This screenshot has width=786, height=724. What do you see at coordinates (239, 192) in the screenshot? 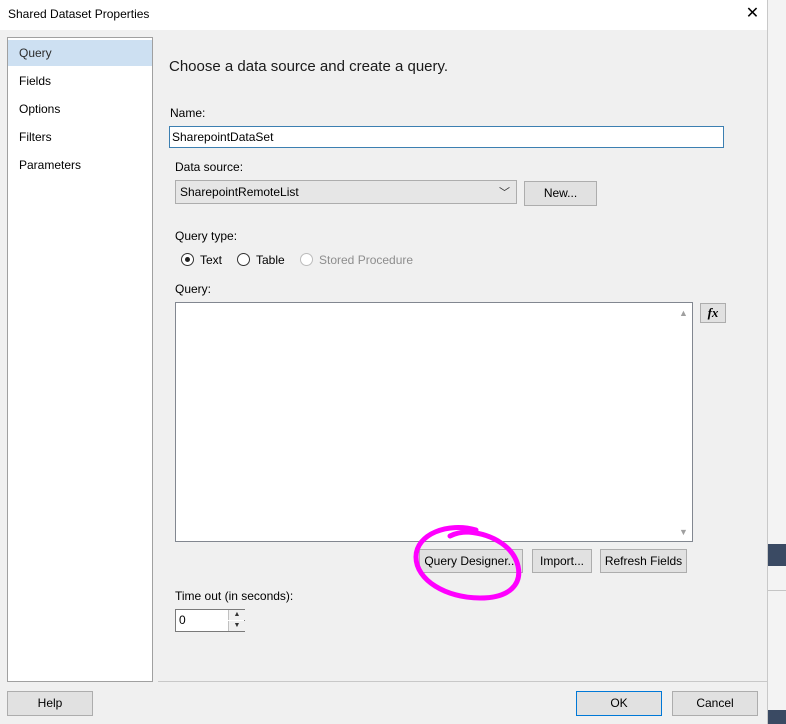
I see `datasource-selected-value: SharepointRemoteList` at bounding box center [239, 192].